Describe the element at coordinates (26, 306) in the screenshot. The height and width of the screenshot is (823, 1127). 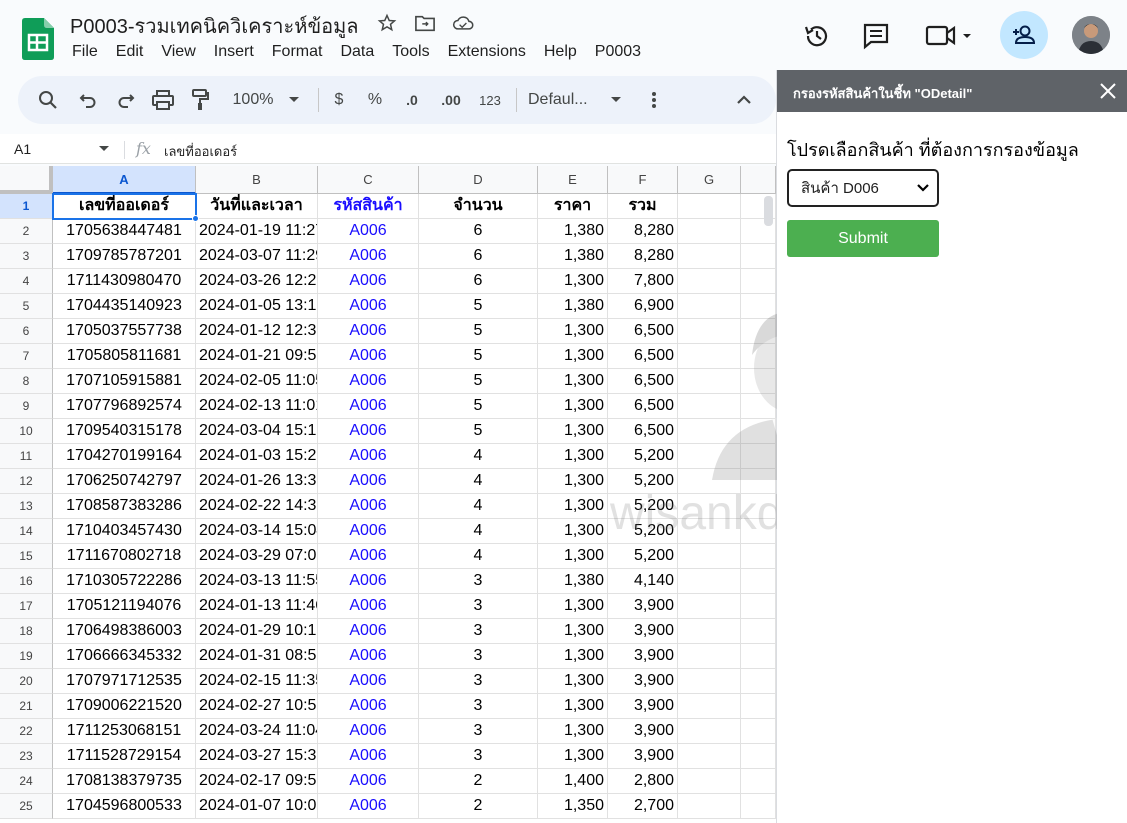
I see `row-header: 5` at that location.